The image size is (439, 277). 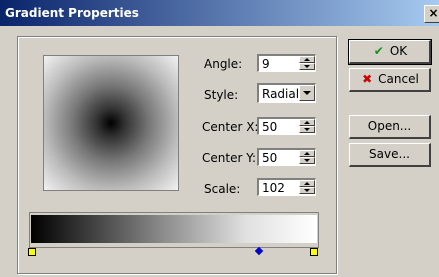 I want to click on title-bar: Gradient Properties, so click(x=219, y=13).